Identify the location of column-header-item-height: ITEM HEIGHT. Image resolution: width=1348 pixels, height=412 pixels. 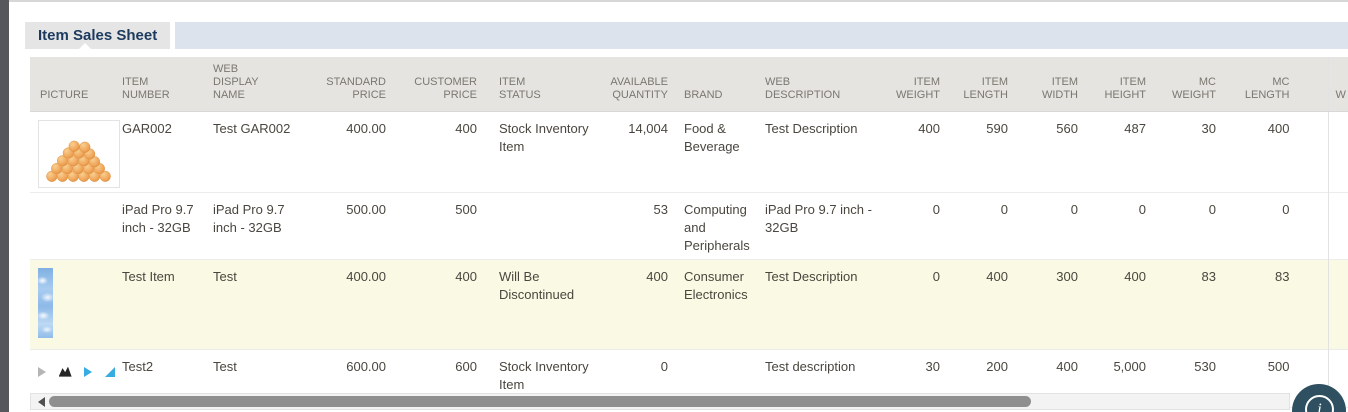
(1116, 84).